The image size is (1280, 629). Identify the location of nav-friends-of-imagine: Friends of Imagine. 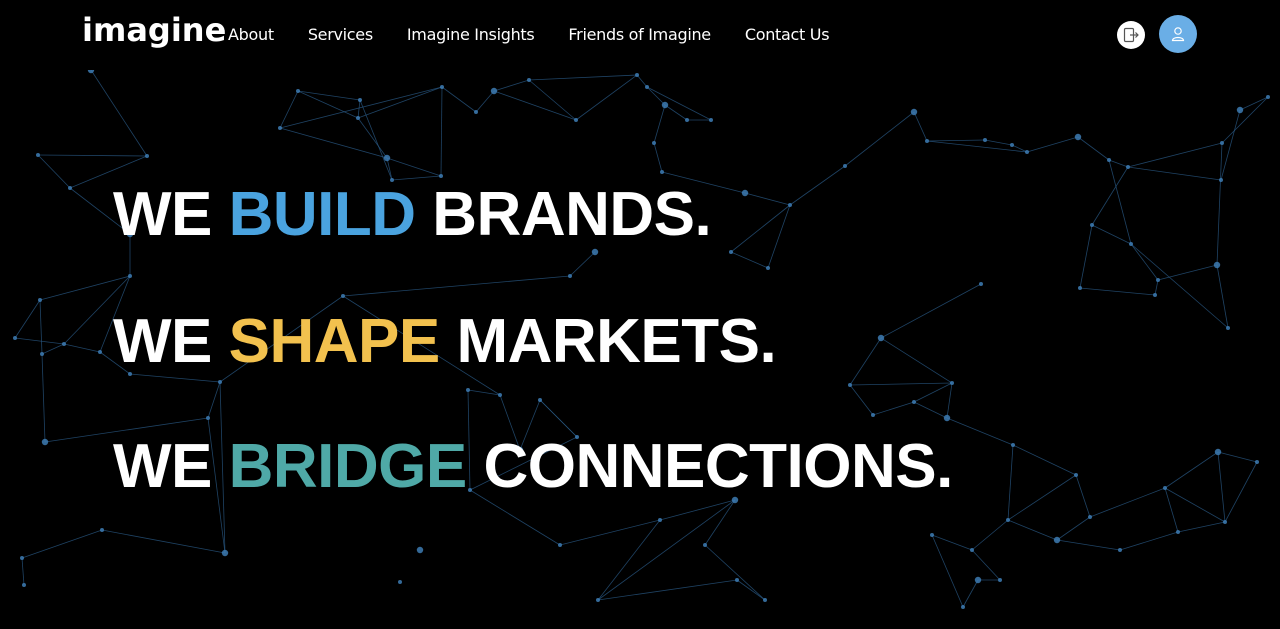
(639, 35).